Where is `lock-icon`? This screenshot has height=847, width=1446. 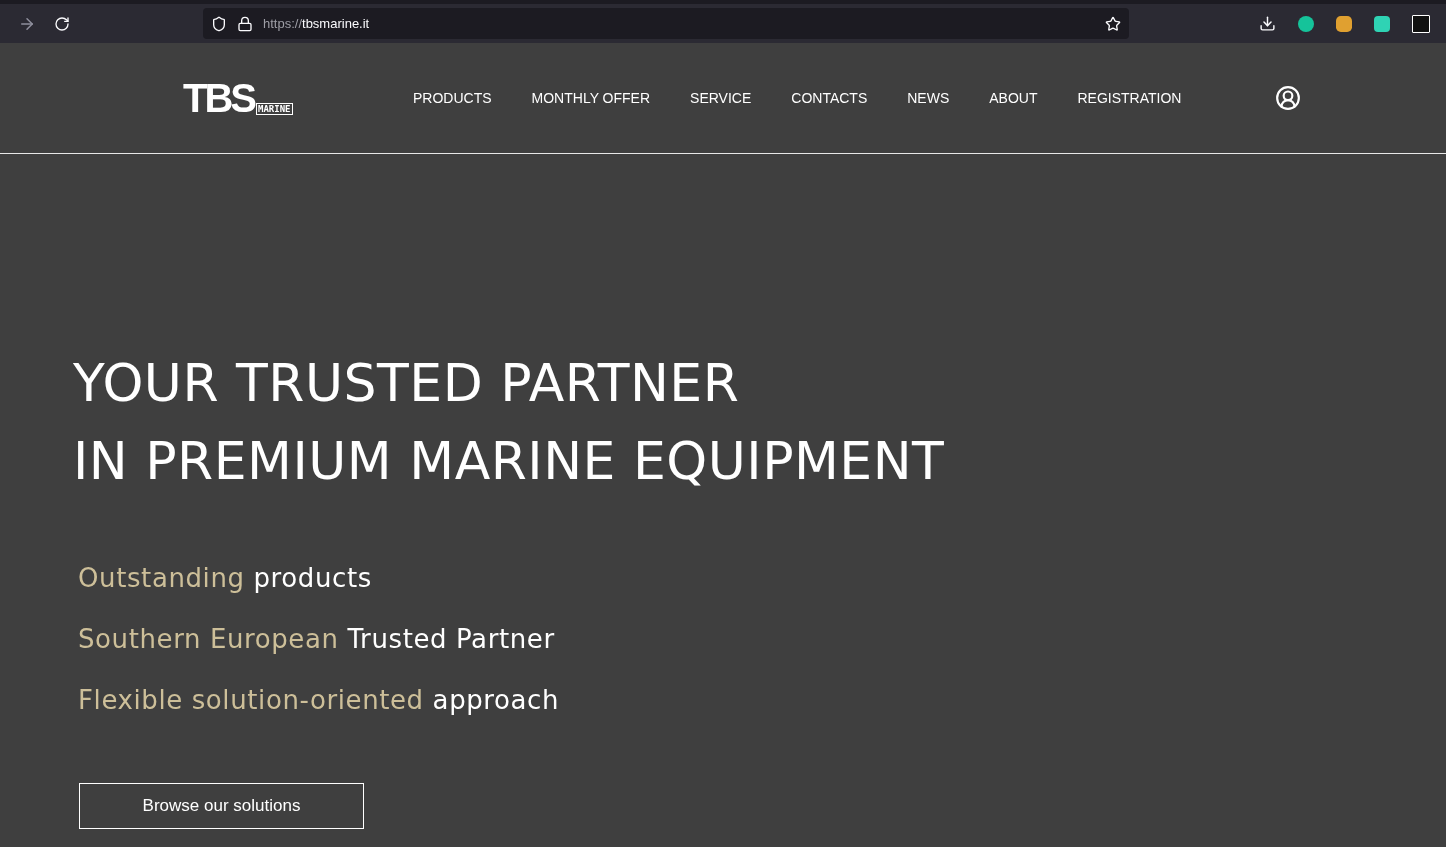
lock-icon is located at coordinates (245, 23).